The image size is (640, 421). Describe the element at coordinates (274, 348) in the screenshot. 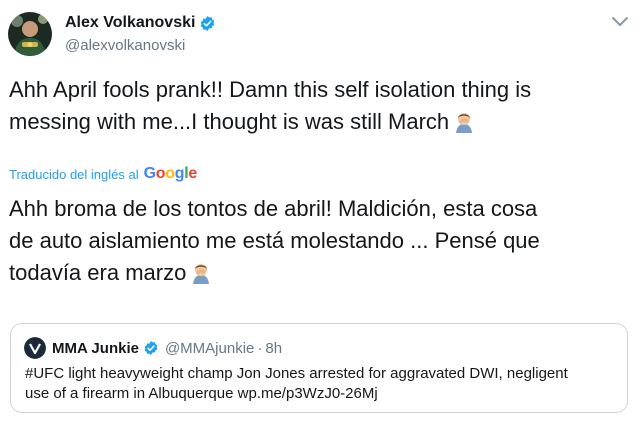

I see `quoted-timestamp: 8h` at that location.